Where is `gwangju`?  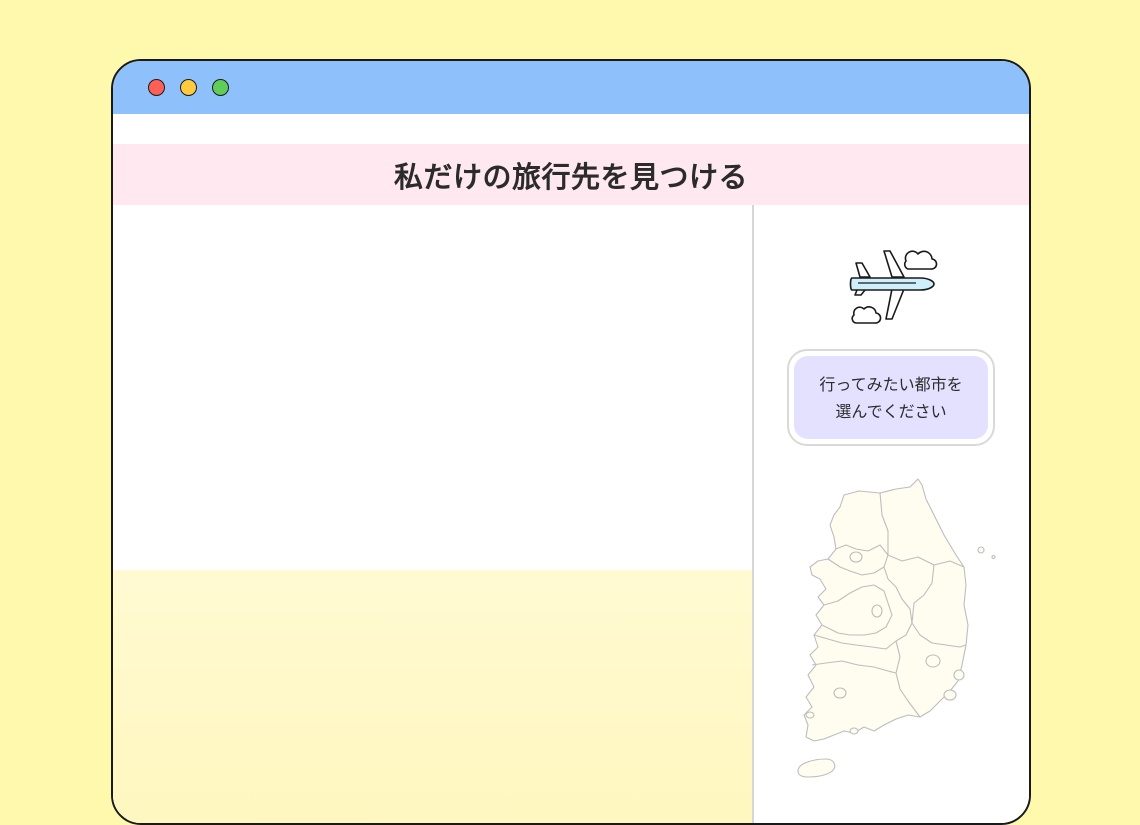
gwangju is located at coordinates (840, 693).